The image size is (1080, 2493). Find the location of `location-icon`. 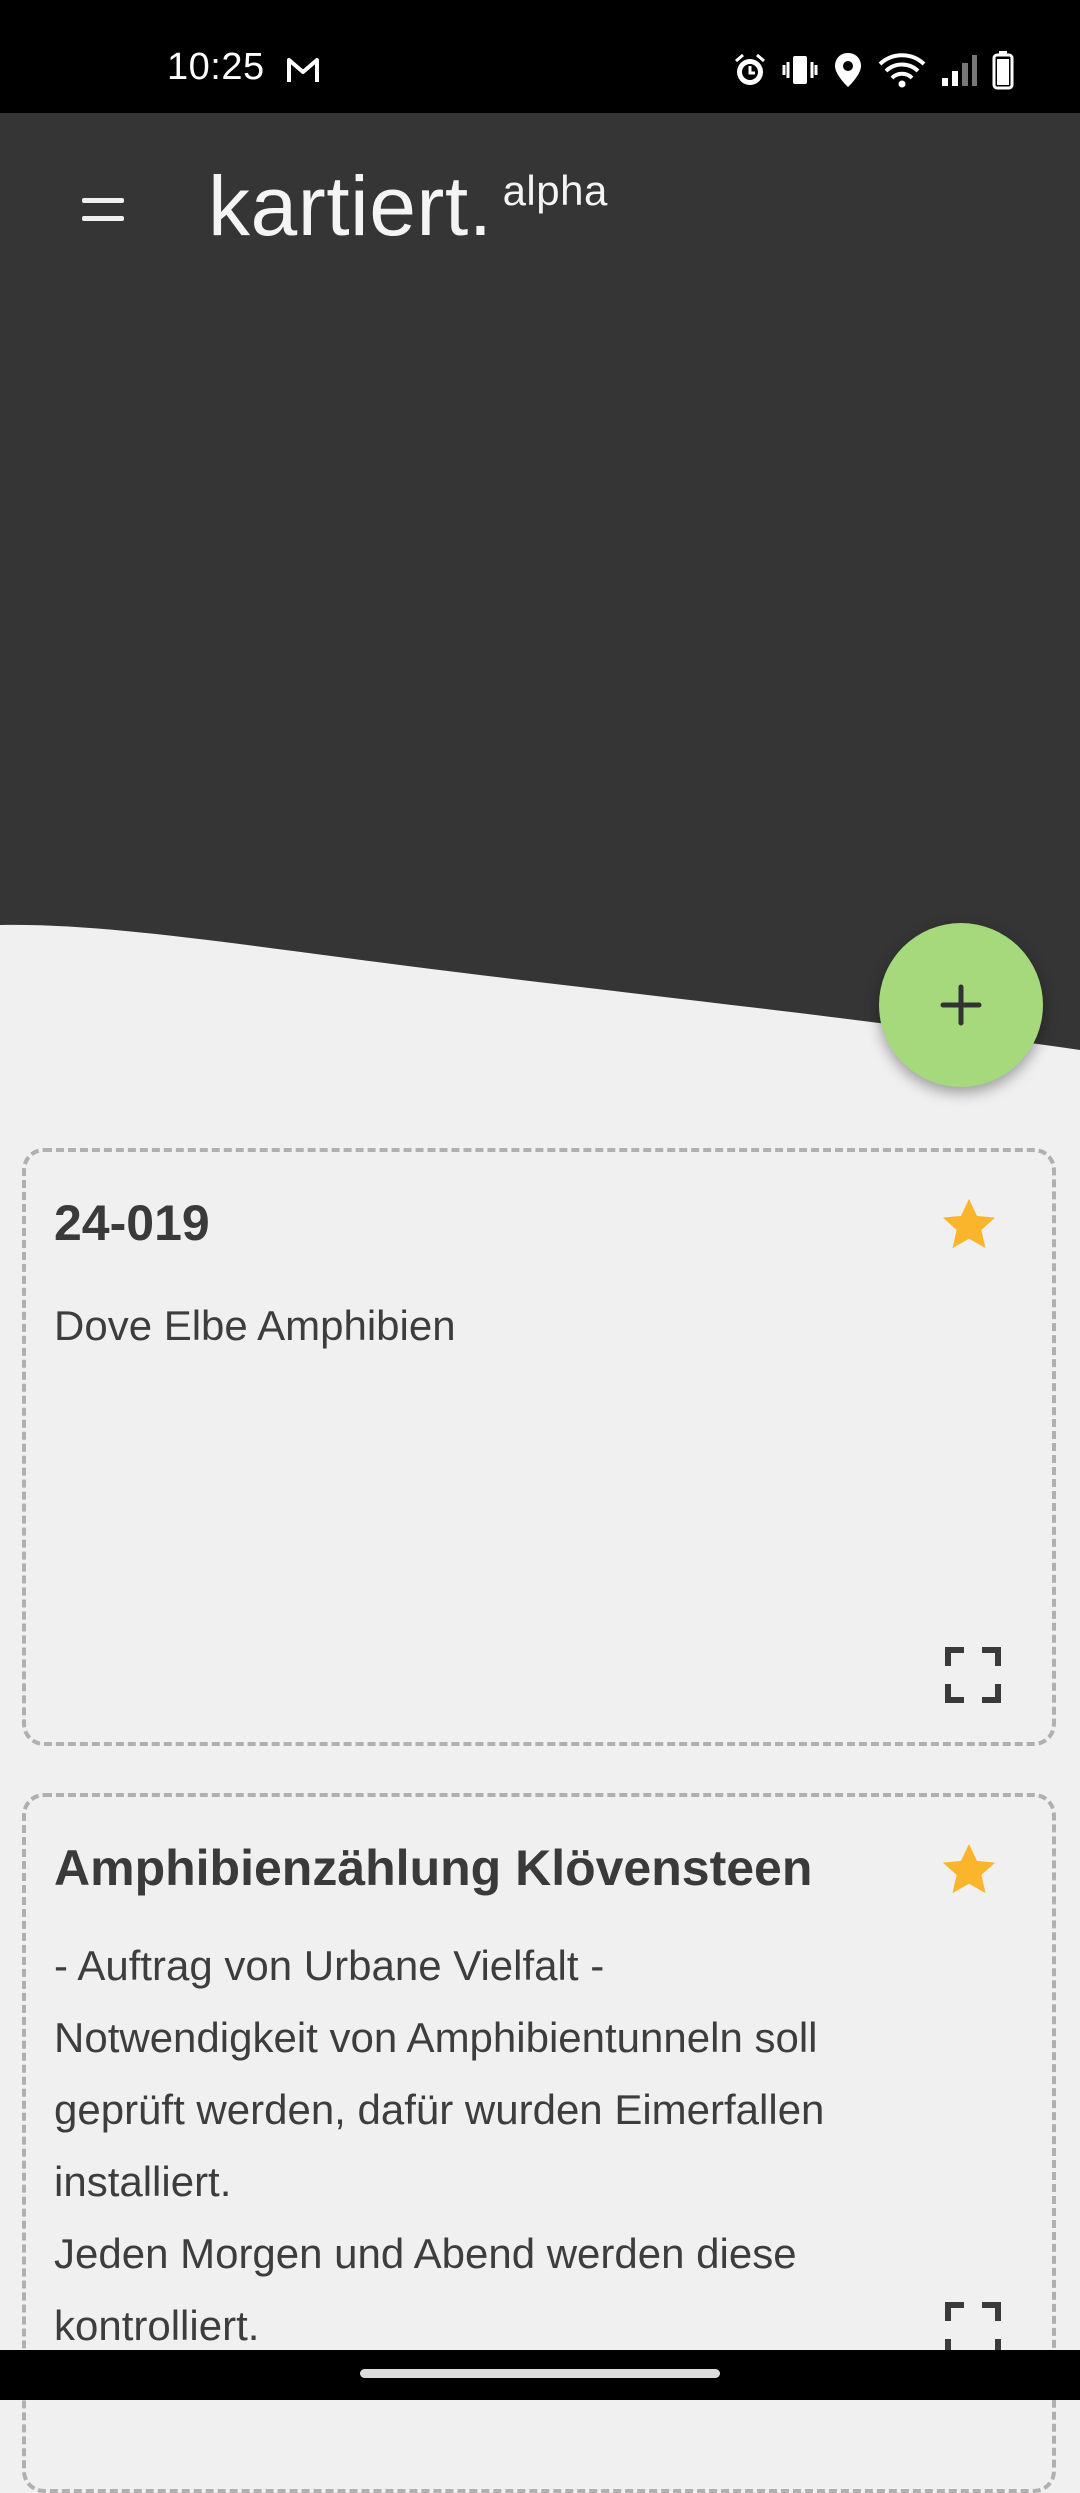

location-icon is located at coordinates (848, 72).